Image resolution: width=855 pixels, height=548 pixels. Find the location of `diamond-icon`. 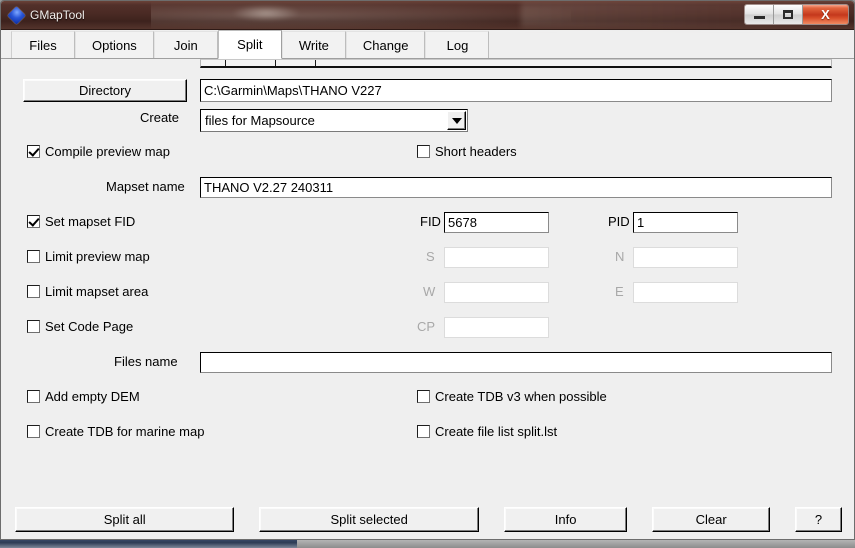

diamond-icon is located at coordinates (16, 15).